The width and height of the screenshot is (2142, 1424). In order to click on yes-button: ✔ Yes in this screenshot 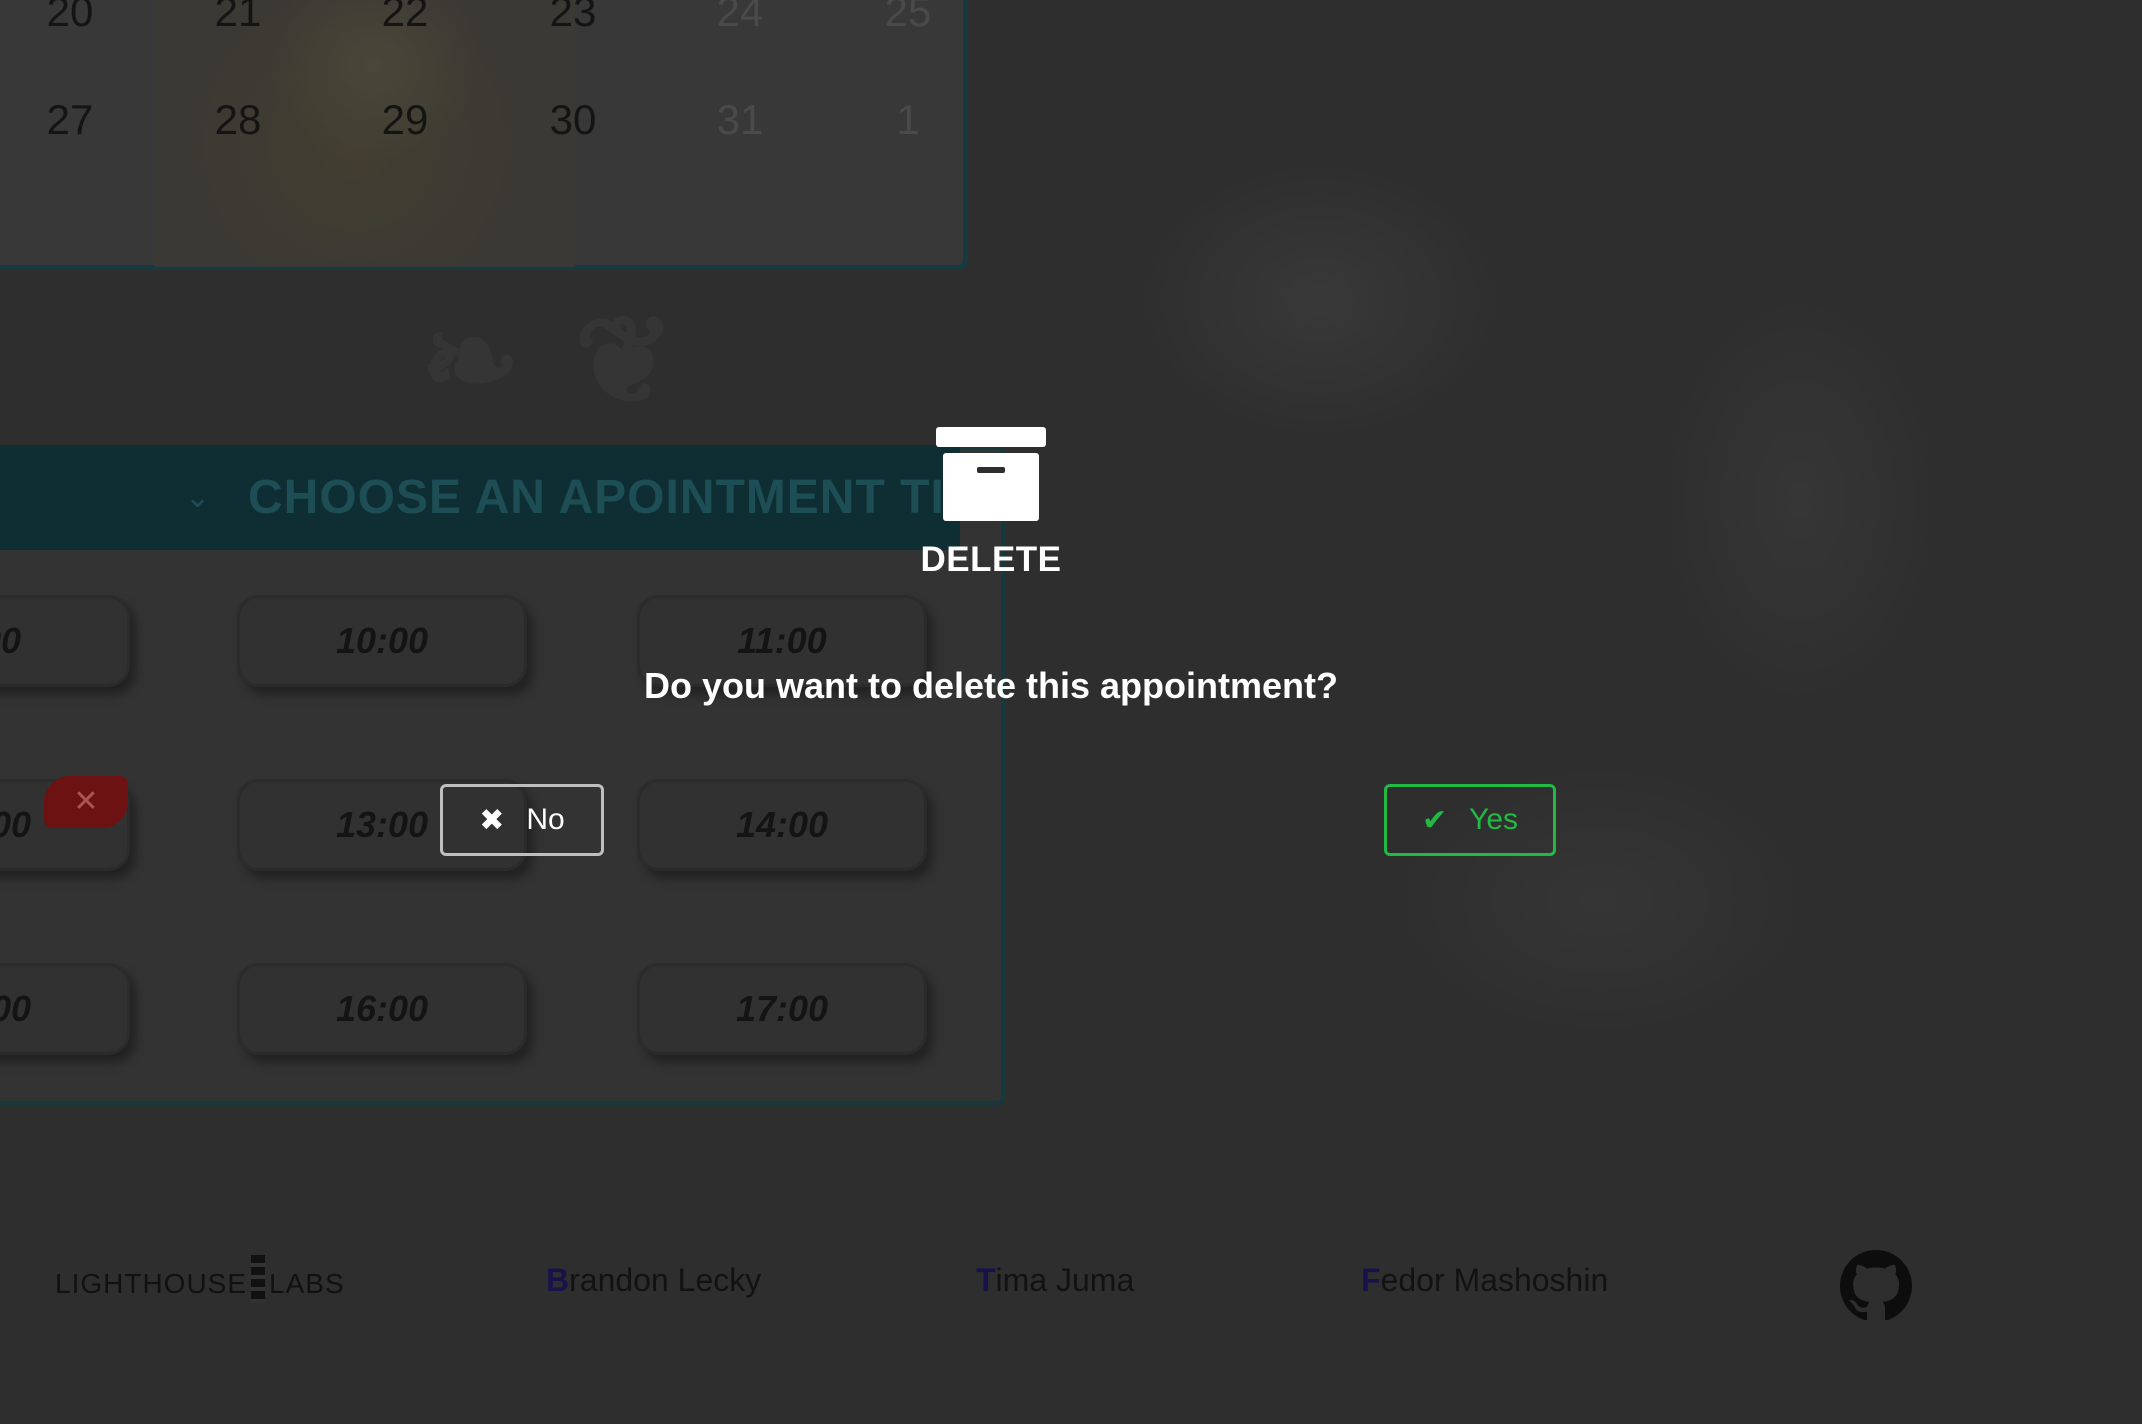, I will do `click(1470, 820)`.